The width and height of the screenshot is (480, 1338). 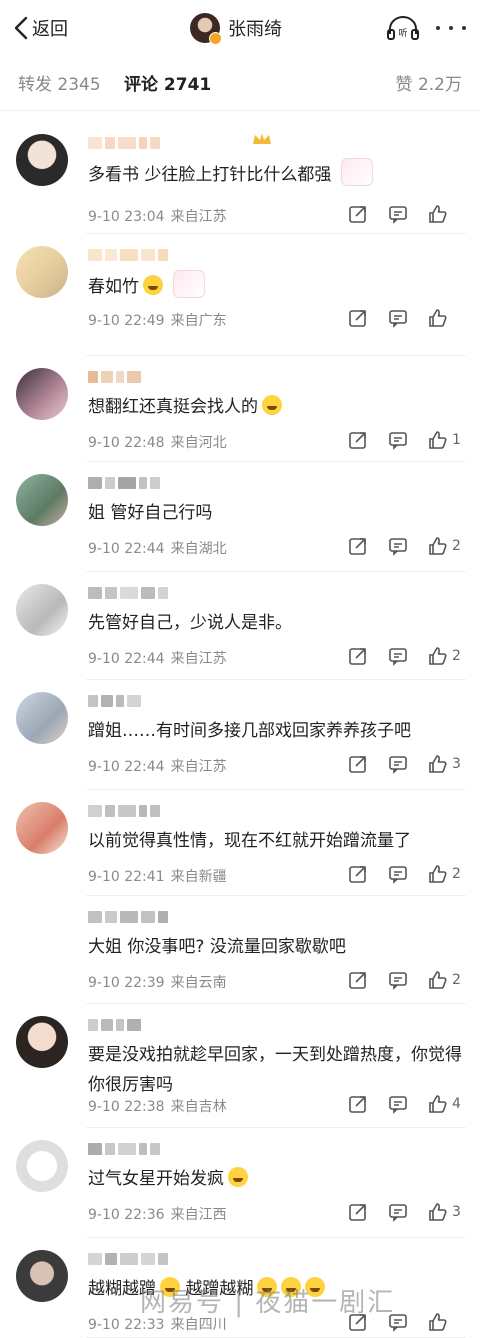 What do you see at coordinates (429, 82) in the screenshot?
I see `tab-likes: 赞 2.2万` at bounding box center [429, 82].